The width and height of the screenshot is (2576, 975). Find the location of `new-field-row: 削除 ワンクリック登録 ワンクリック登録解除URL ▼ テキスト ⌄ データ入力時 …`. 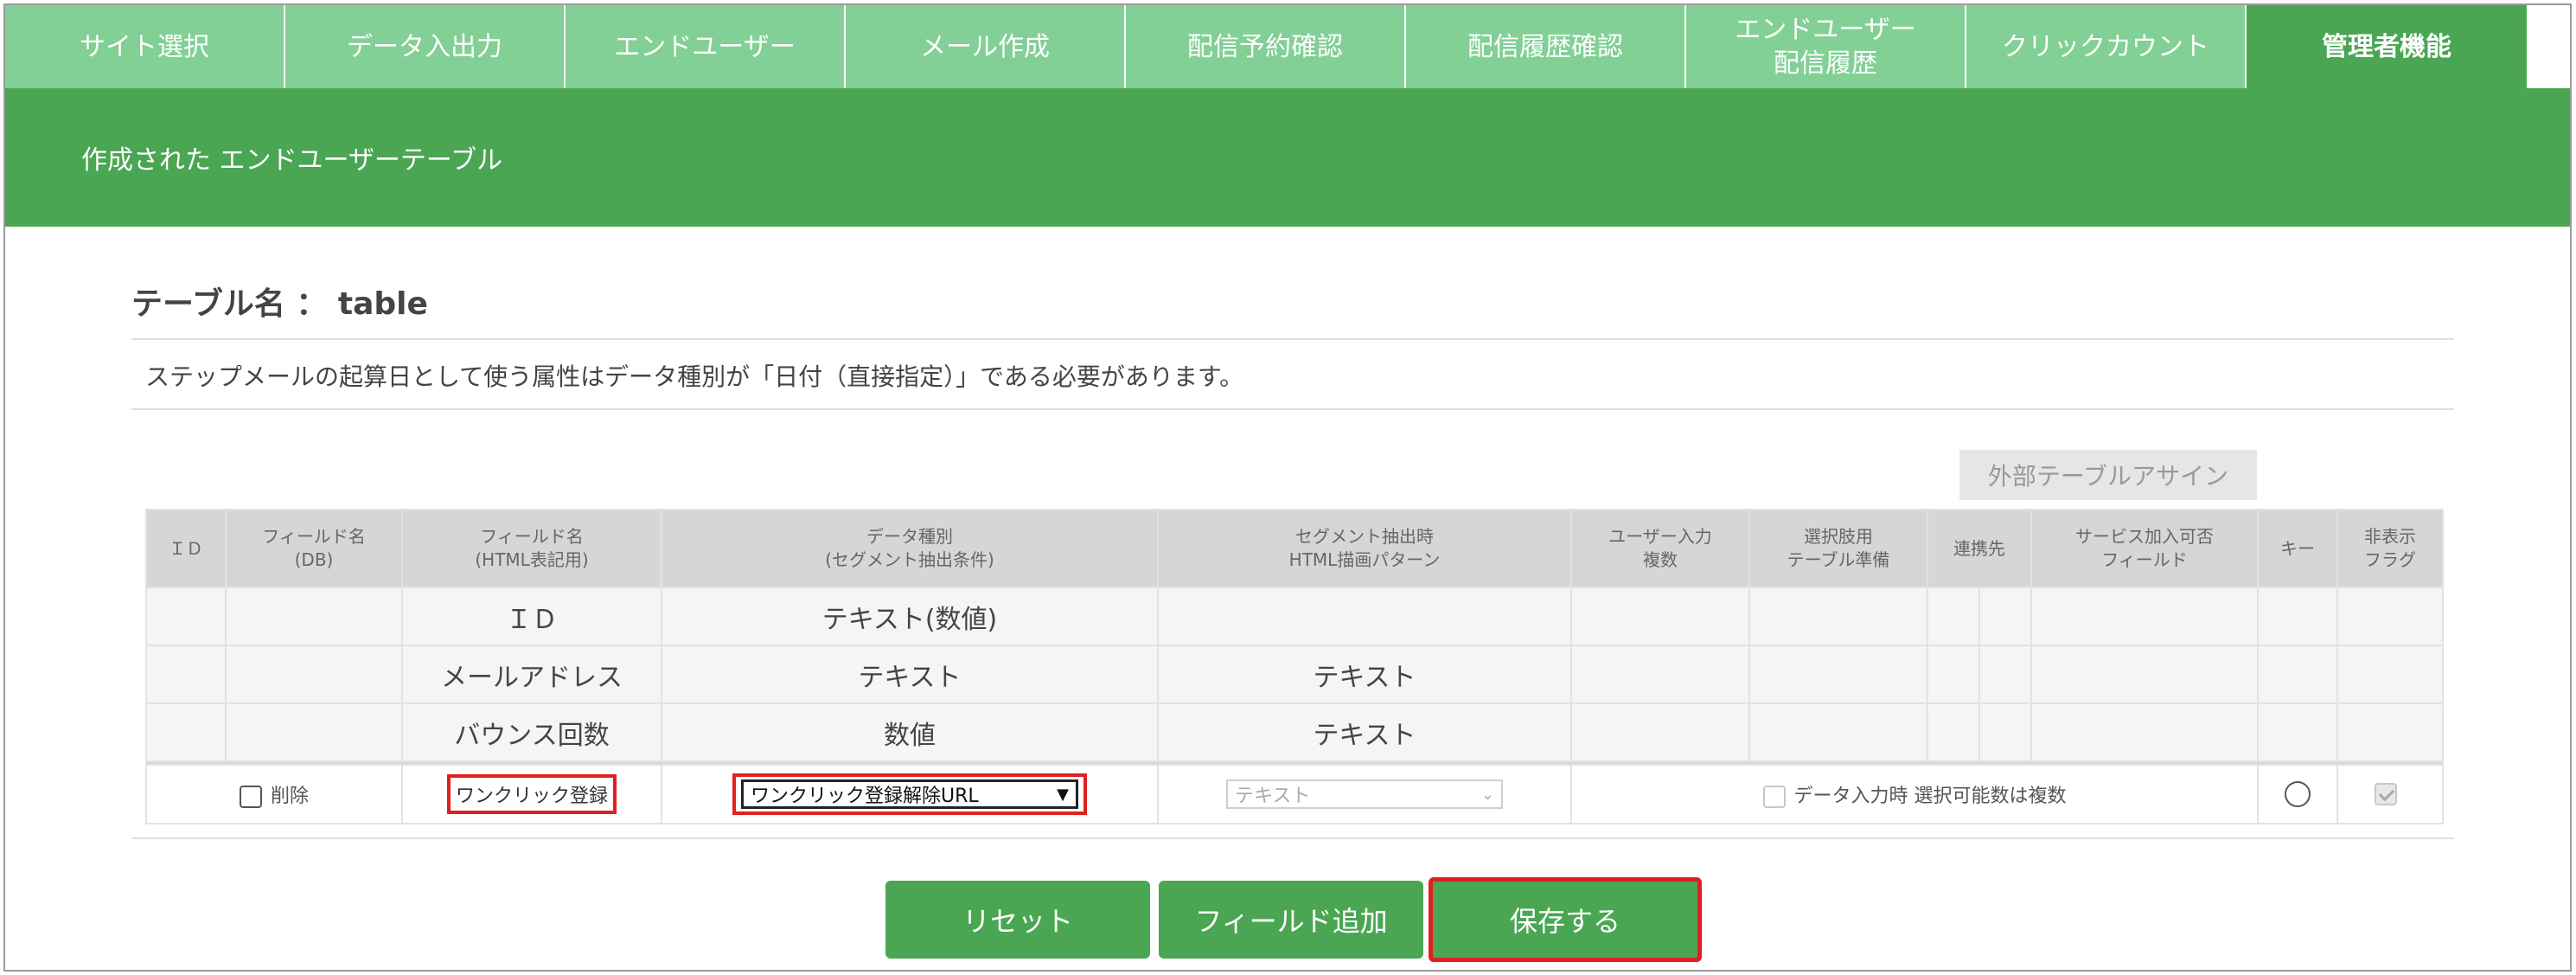

new-field-row: 削除 ワンクリック登録 ワンクリック登録解除URL ▼ テキスト ⌄ データ入力時 … is located at coordinates (1295, 794).